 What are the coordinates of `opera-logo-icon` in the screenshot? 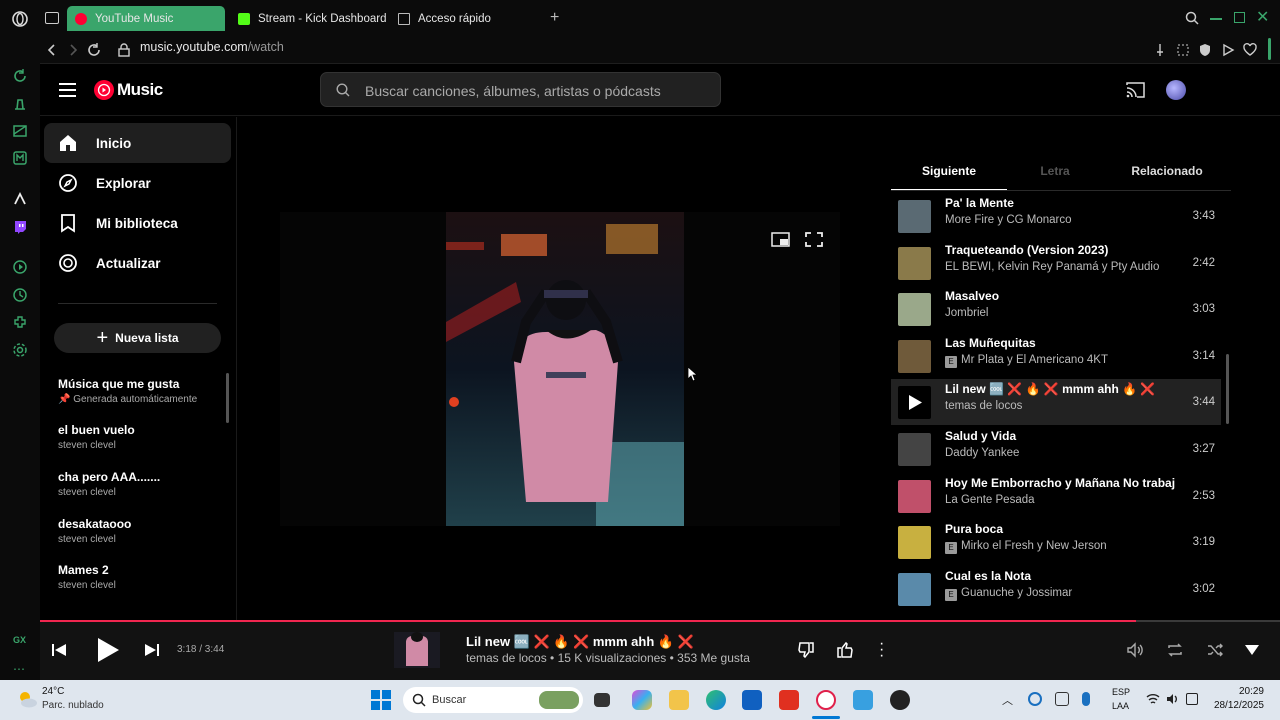 It's located at (20, 19).